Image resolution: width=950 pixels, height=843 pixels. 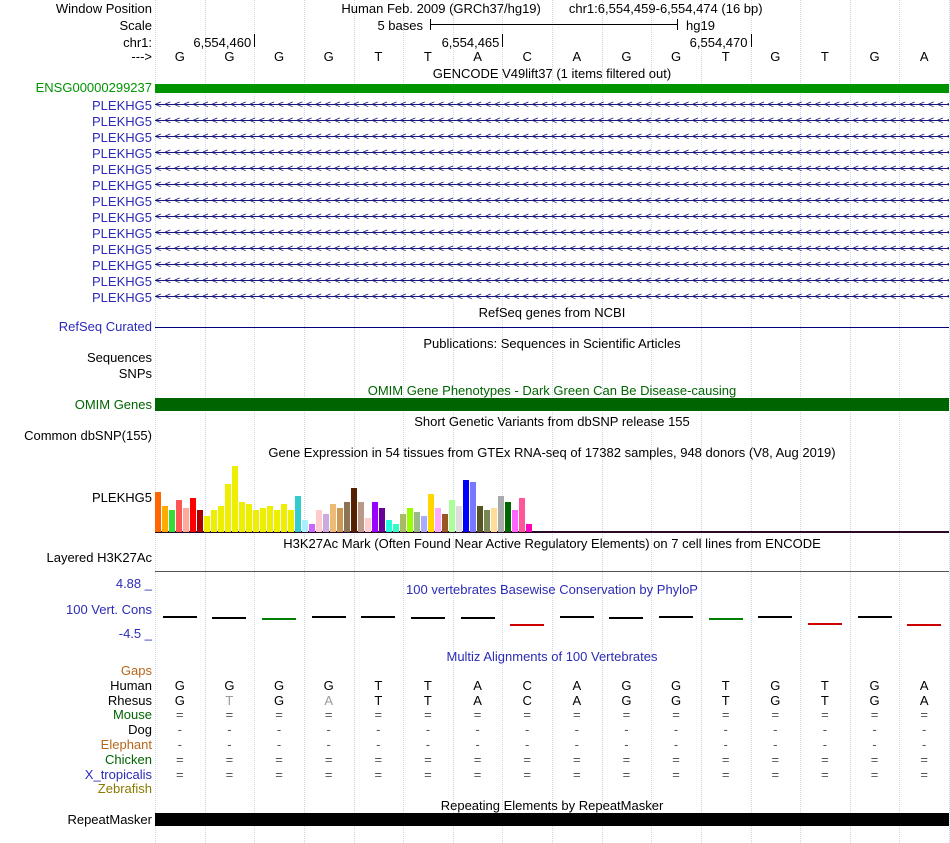 I want to click on refseq-curated-label: RefSeq Curated, so click(x=76, y=326).